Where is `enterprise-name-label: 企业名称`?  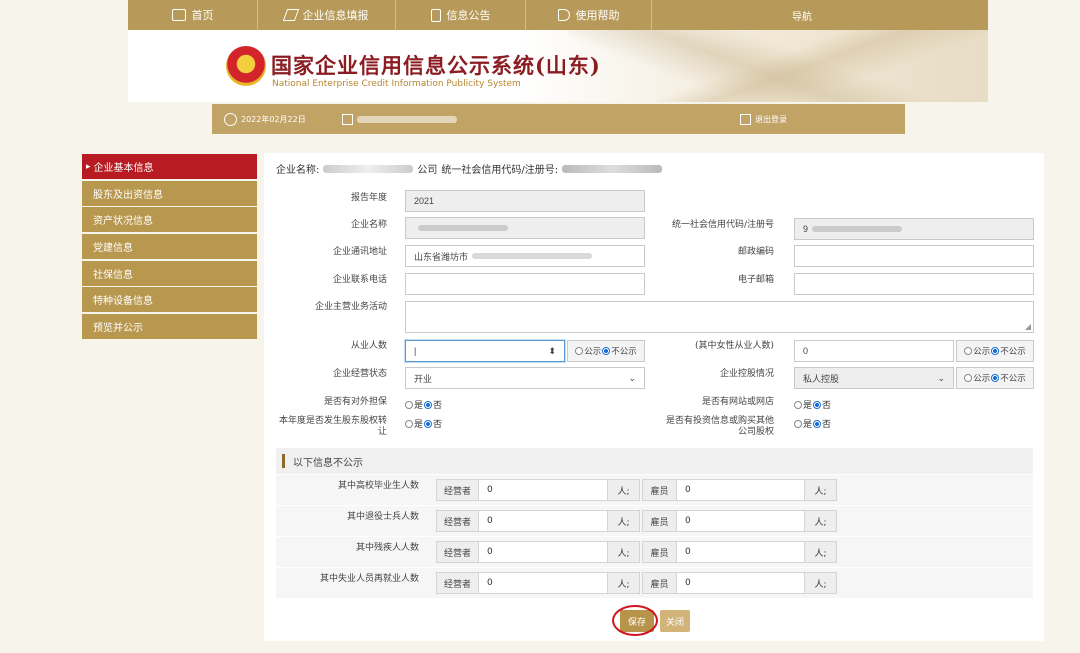 enterprise-name-label: 企业名称 is located at coordinates (368, 225).